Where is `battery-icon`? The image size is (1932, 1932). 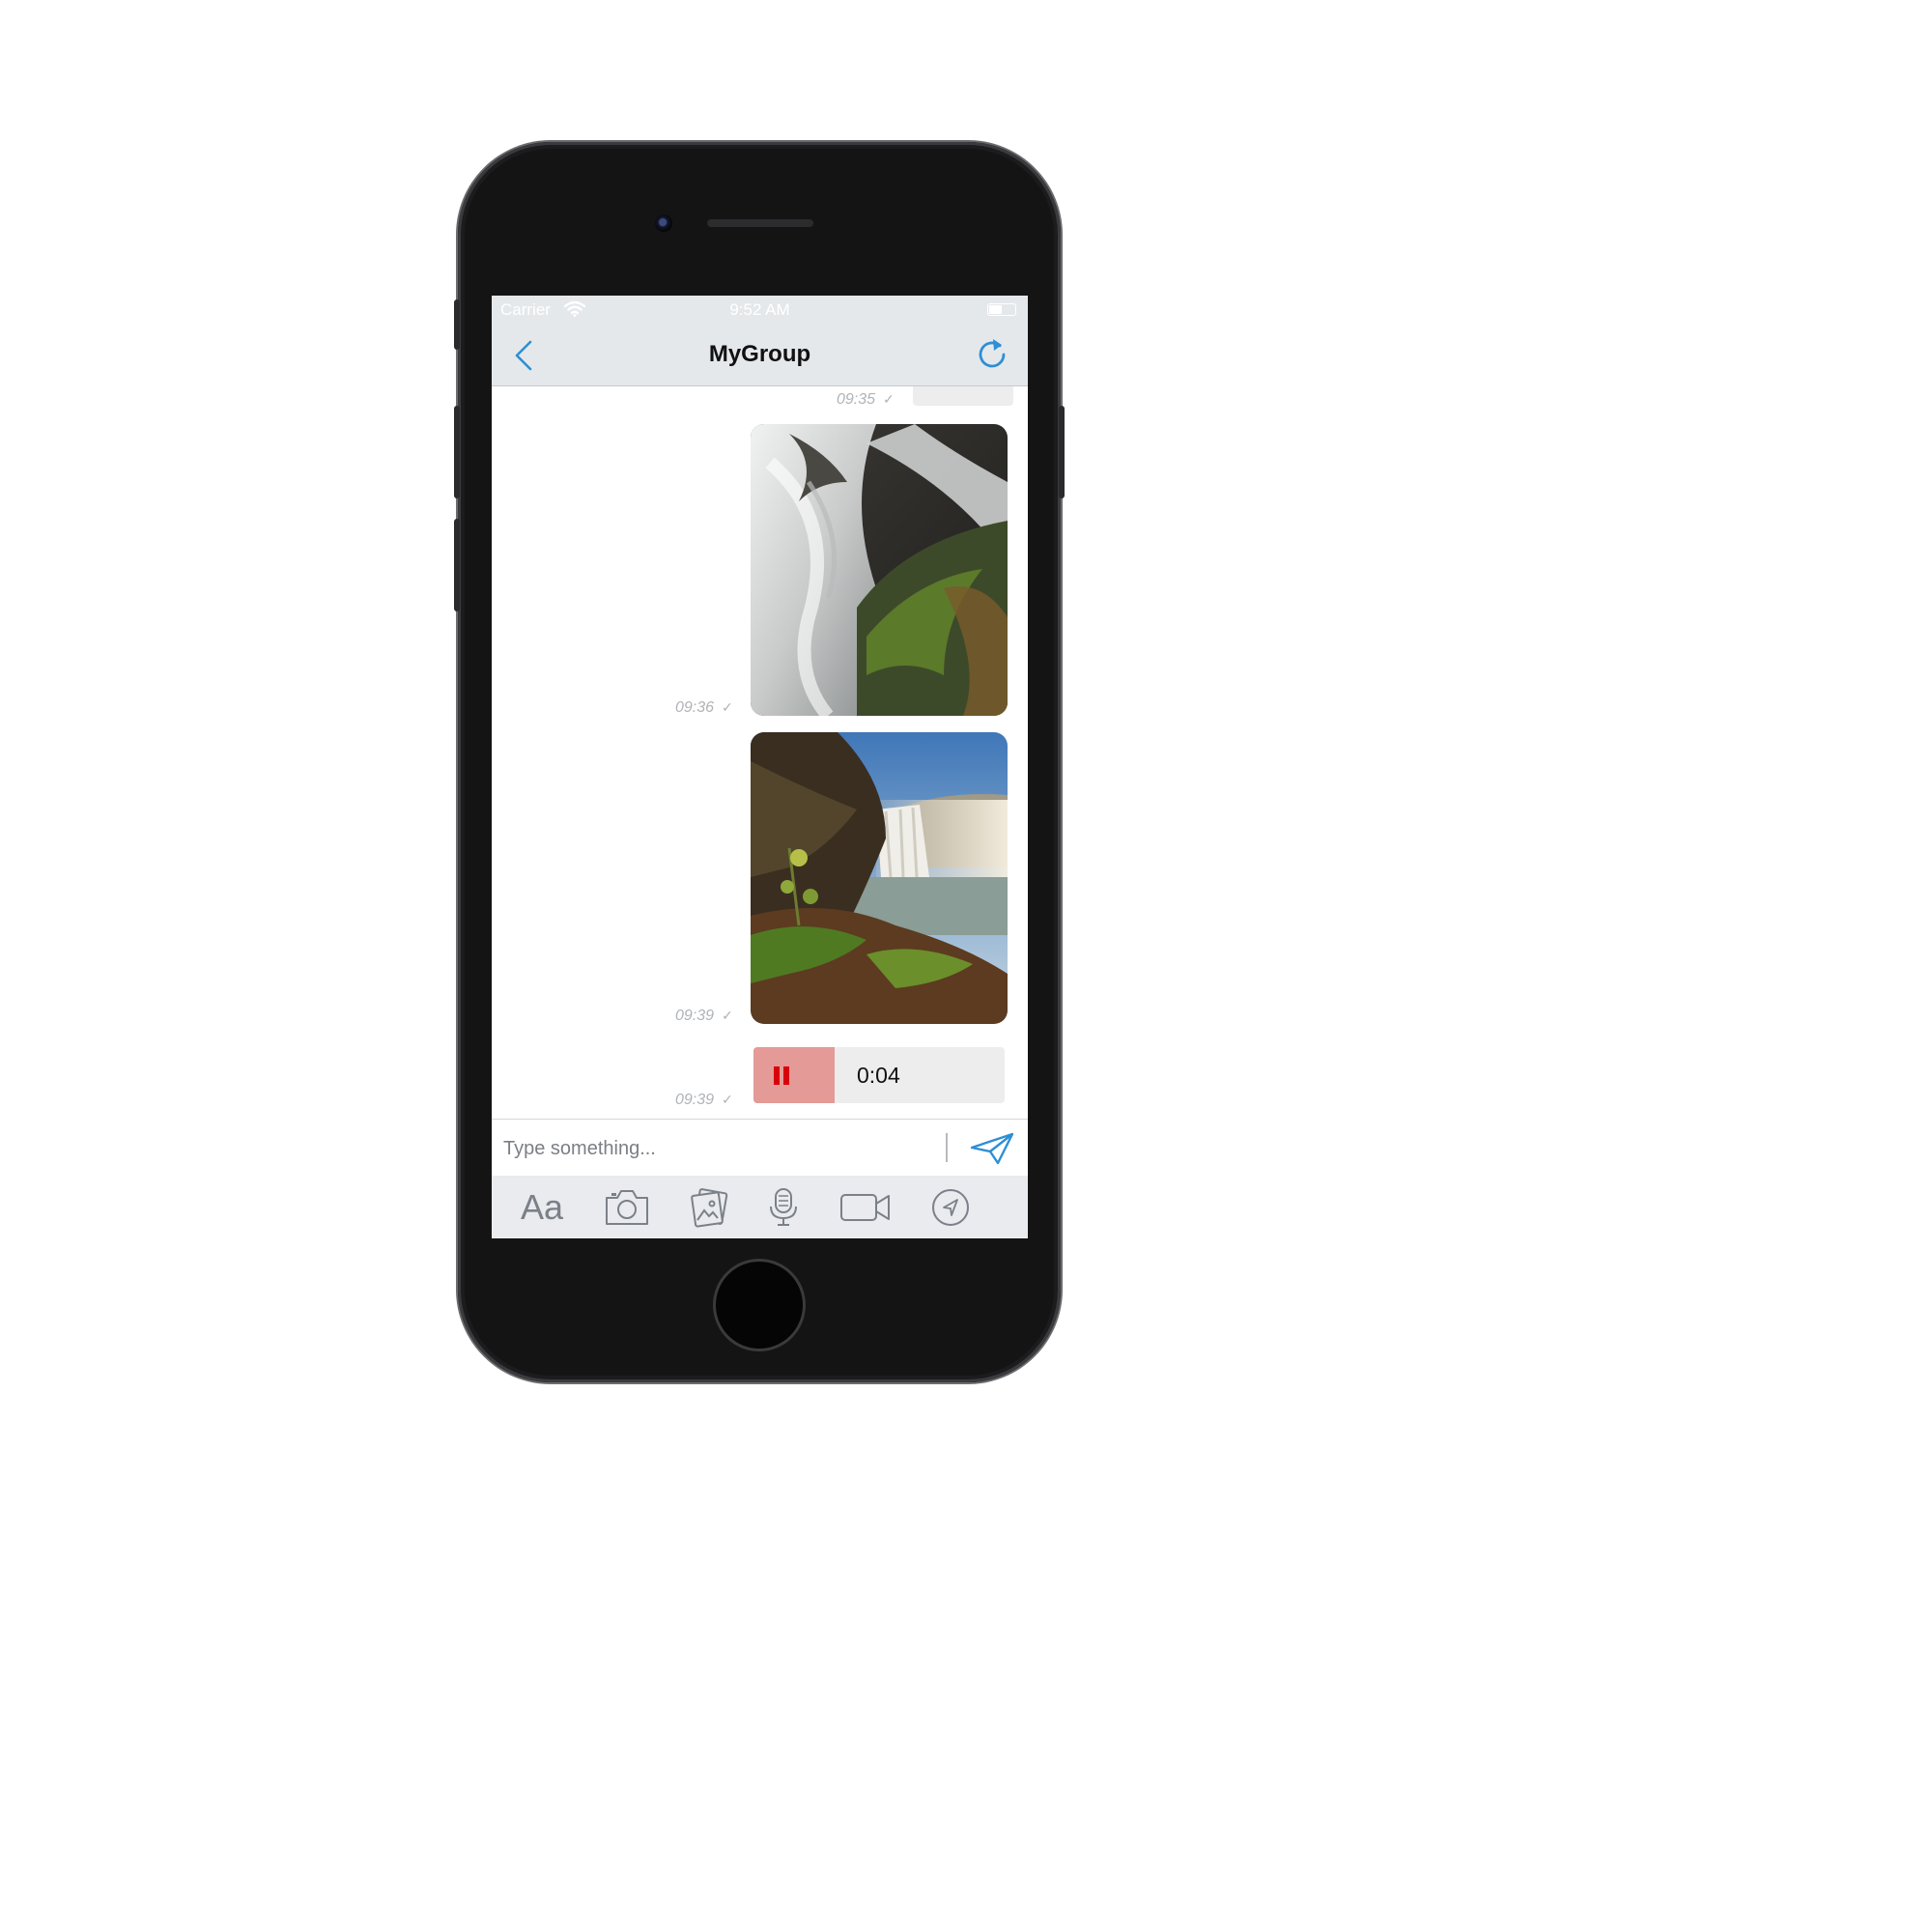
battery-icon is located at coordinates (1002, 309).